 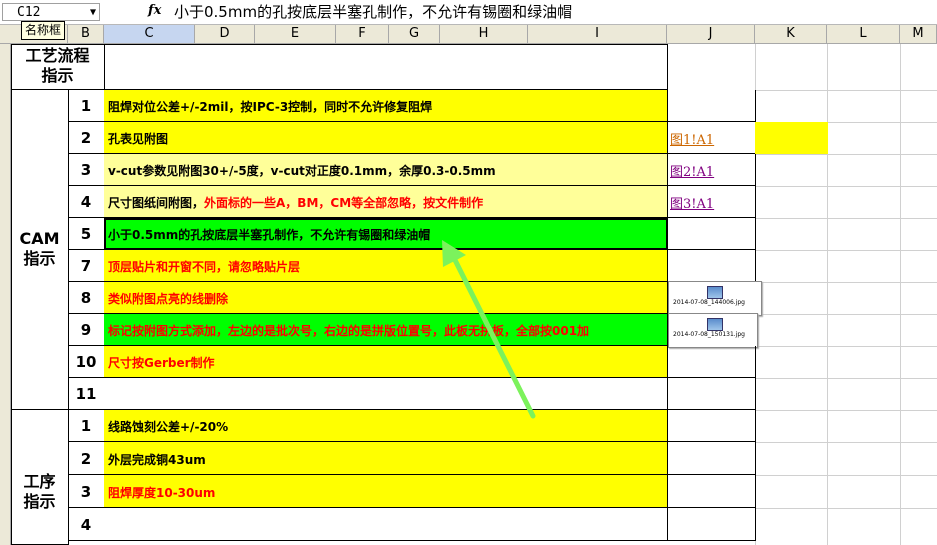 What do you see at coordinates (489, 329) in the screenshot?
I see `arrow-annotation` at bounding box center [489, 329].